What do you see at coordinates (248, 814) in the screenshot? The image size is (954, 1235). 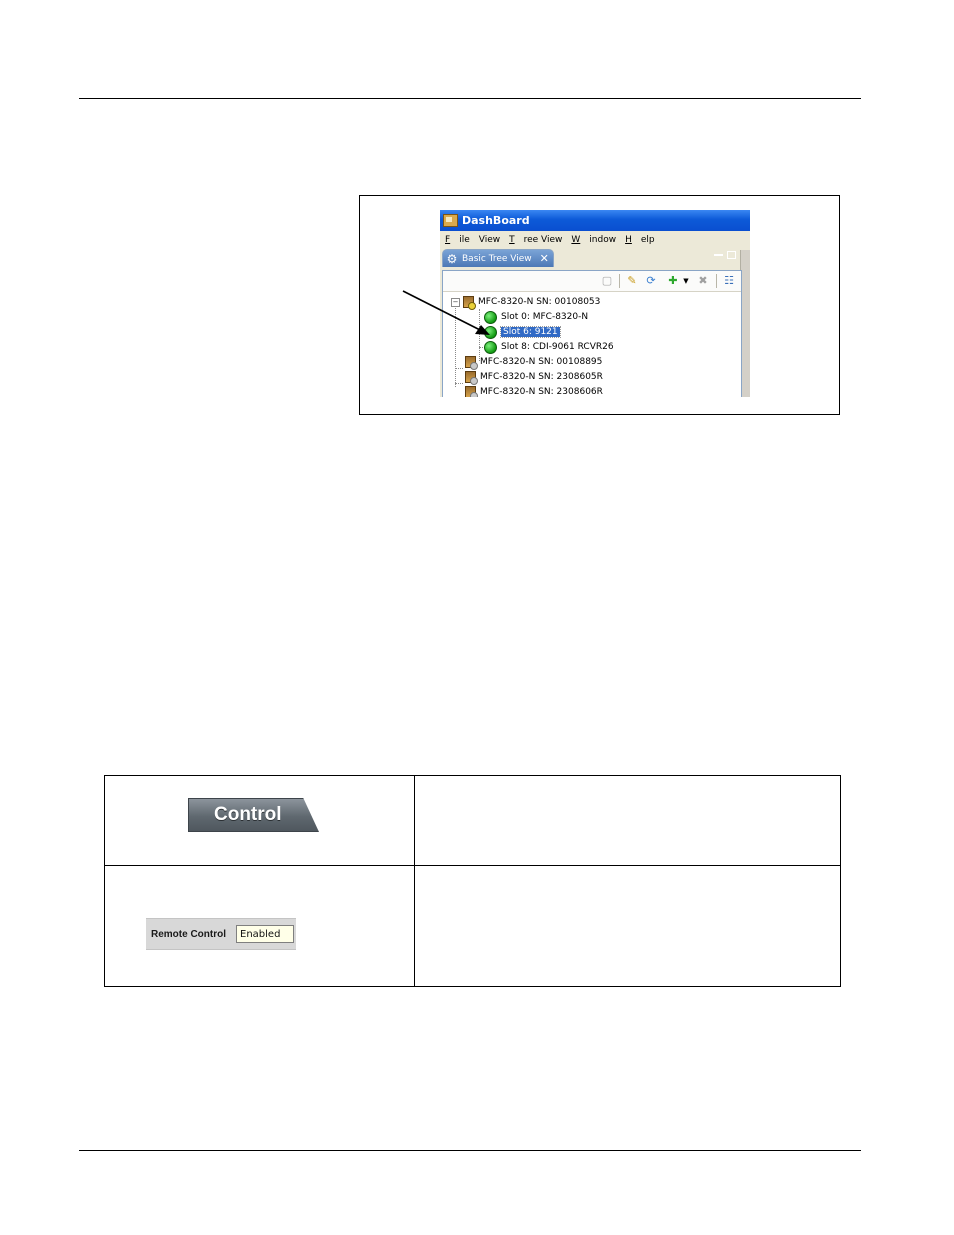 I see `control-tab-label: Control` at bounding box center [248, 814].